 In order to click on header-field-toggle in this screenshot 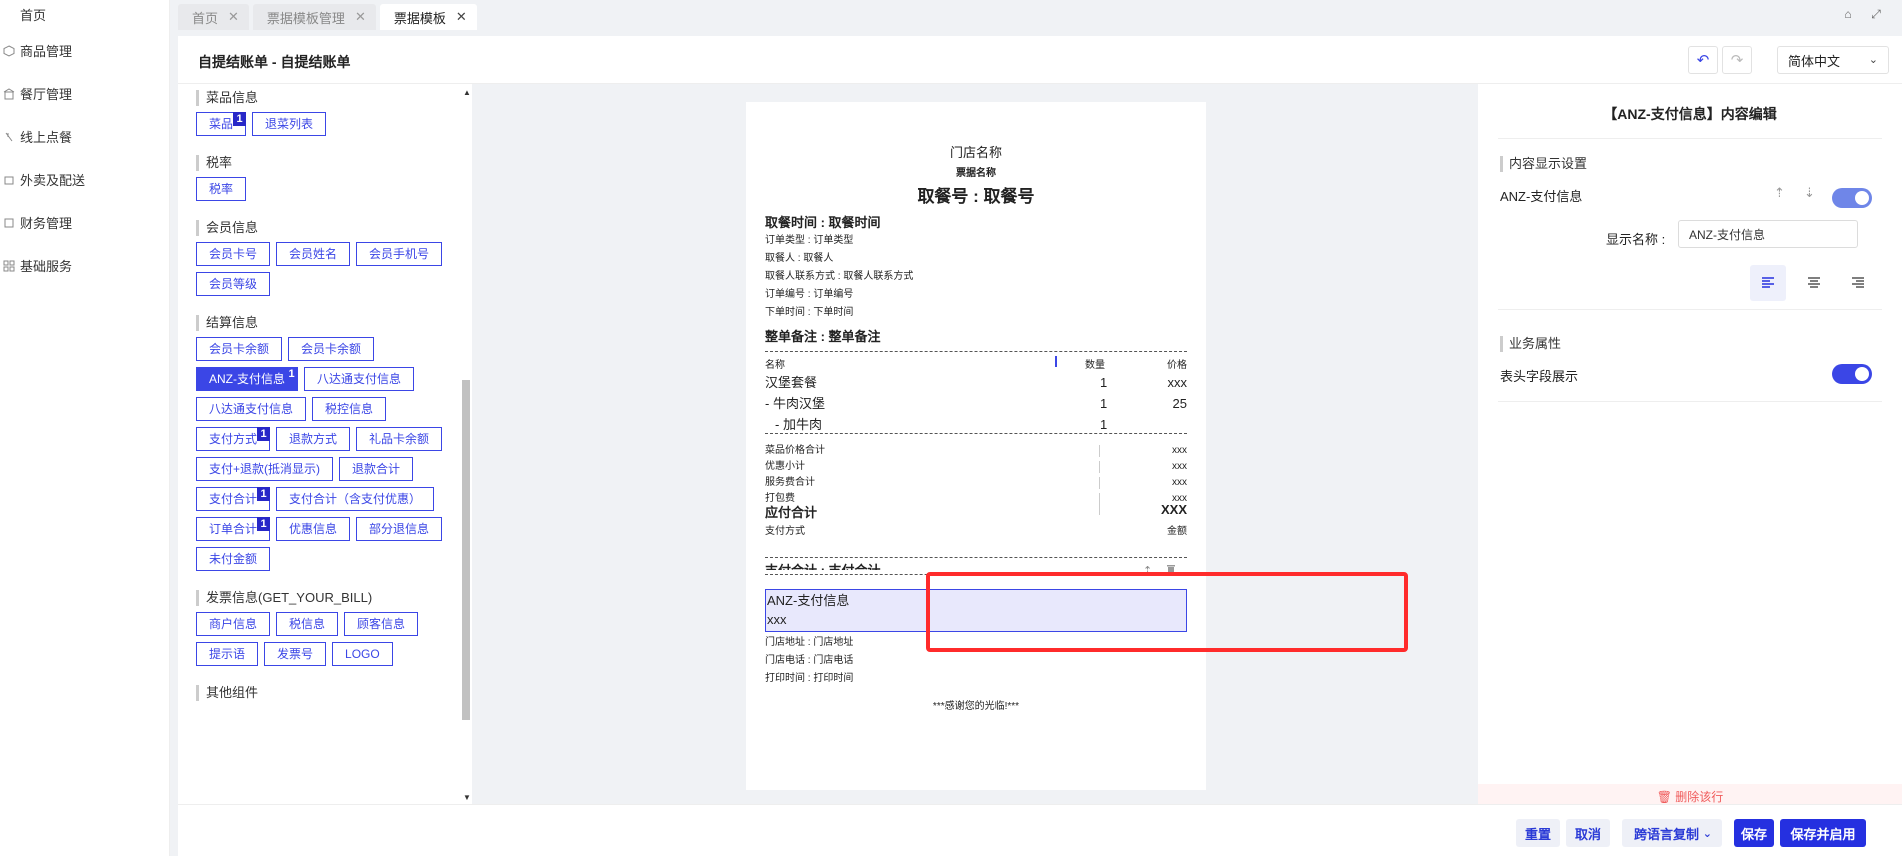, I will do `click(1852, 374)`.